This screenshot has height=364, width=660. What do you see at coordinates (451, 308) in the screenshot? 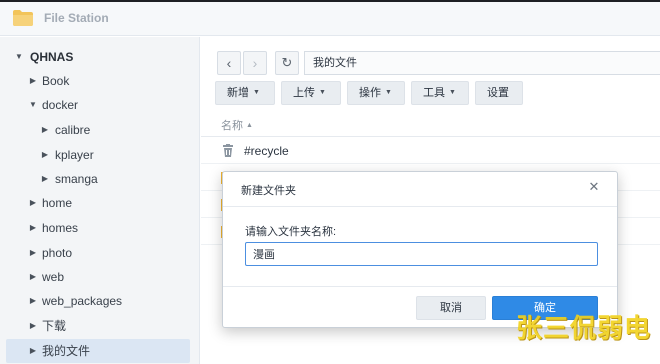
I see `cancel-button: 取消` at bounding box center [451, 308].